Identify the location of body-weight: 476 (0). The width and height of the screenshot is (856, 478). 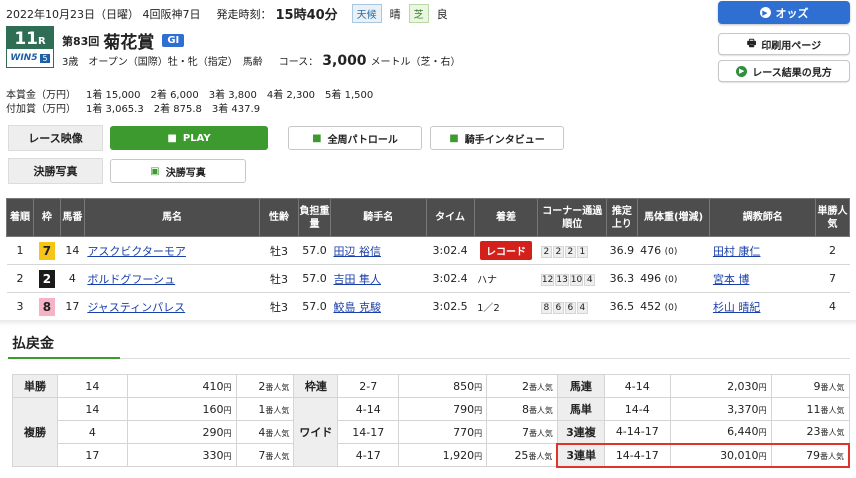
(673, 250).